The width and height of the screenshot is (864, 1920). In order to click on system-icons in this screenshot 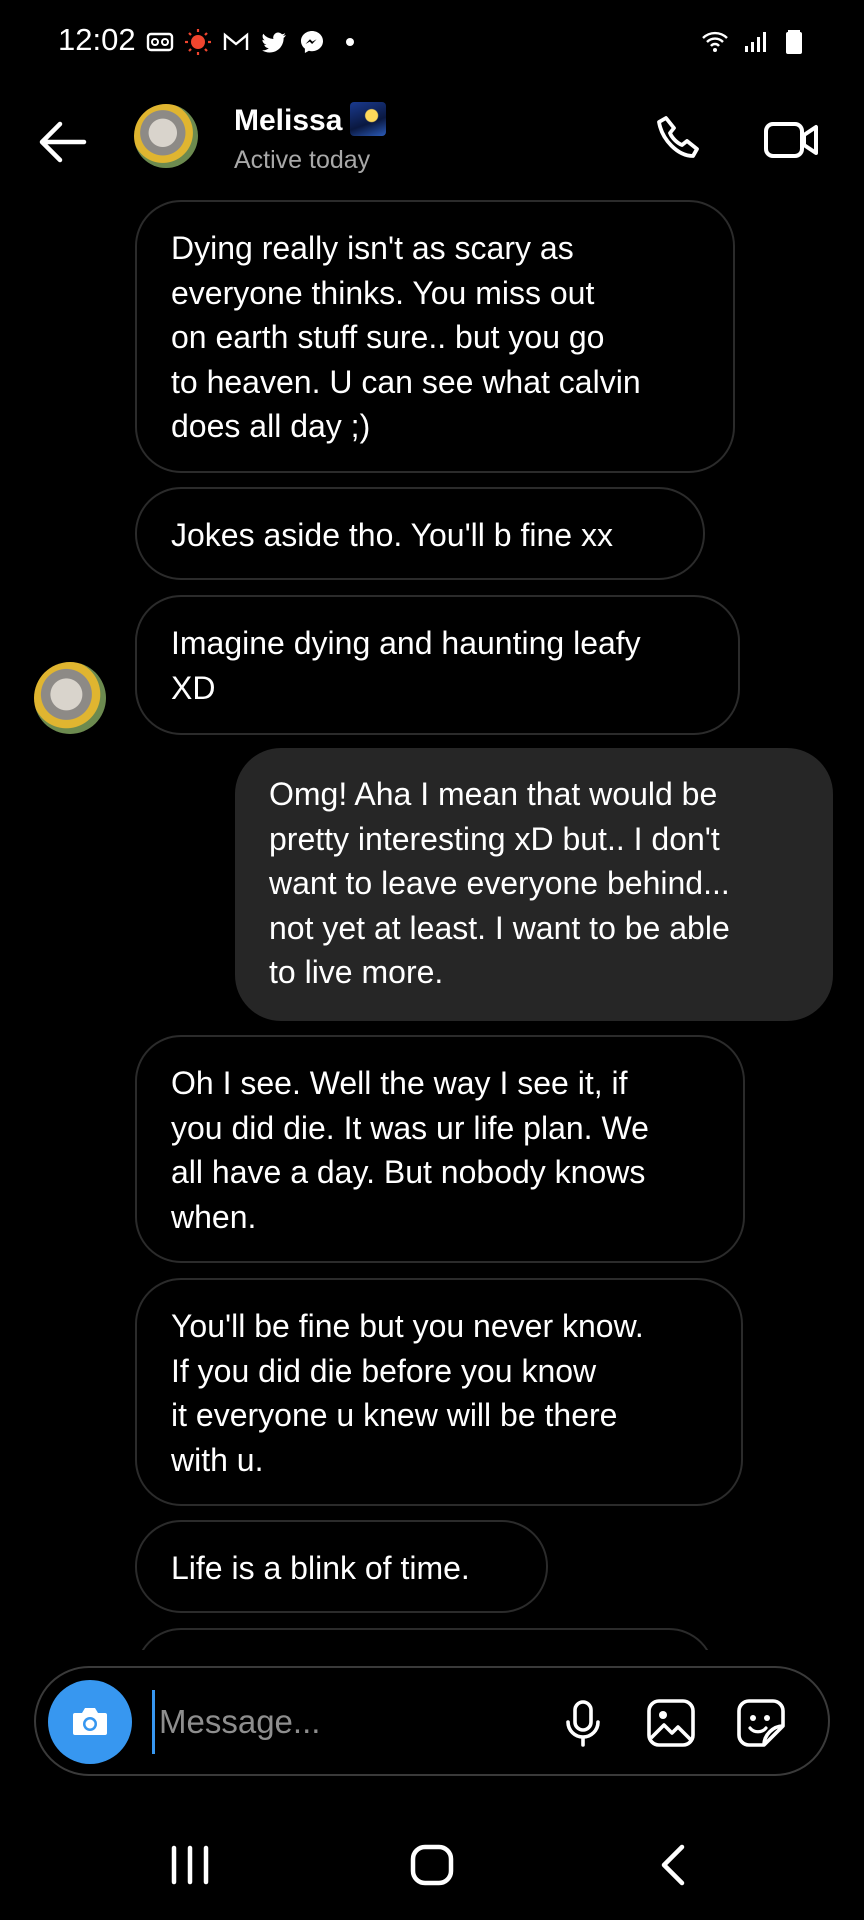, I will do `click(753, 42)`.